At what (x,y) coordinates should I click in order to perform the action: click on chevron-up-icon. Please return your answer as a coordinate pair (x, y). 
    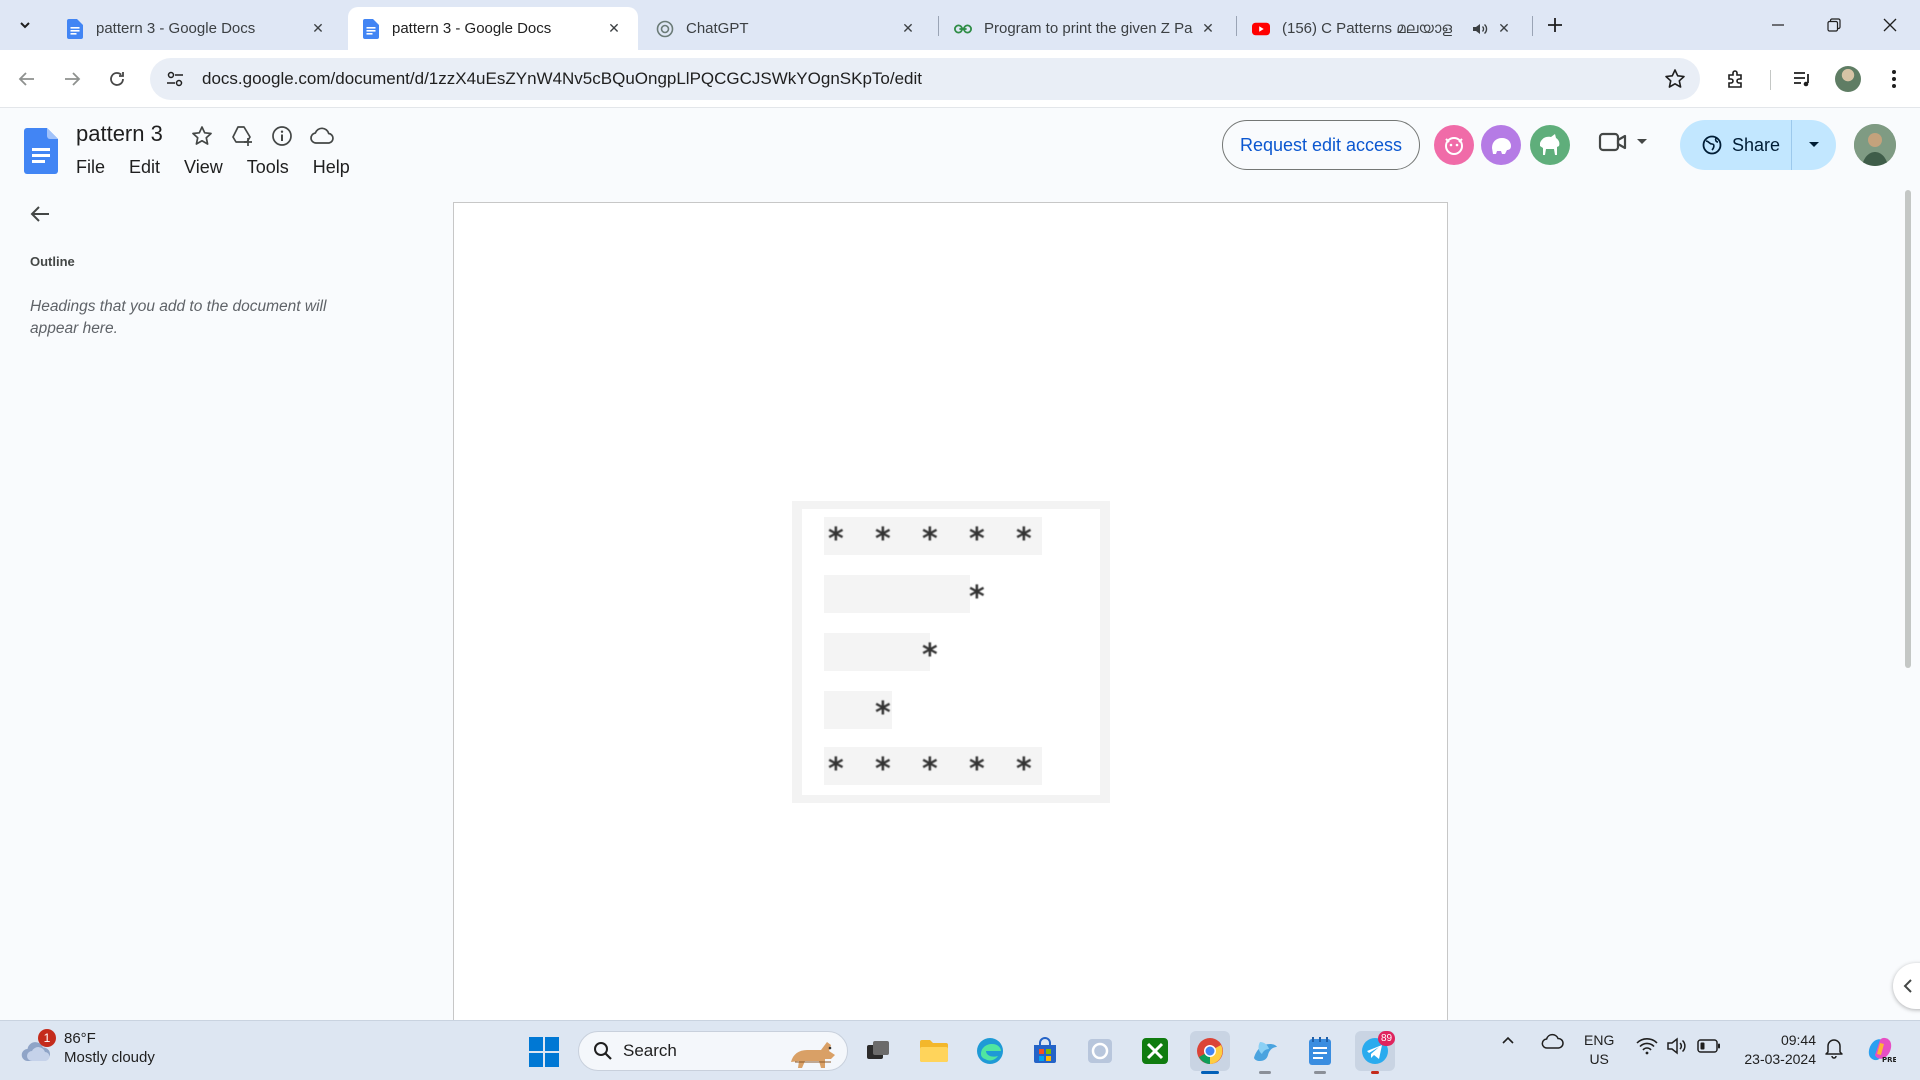
    Looking at the image, I should click on (1508, 1040).